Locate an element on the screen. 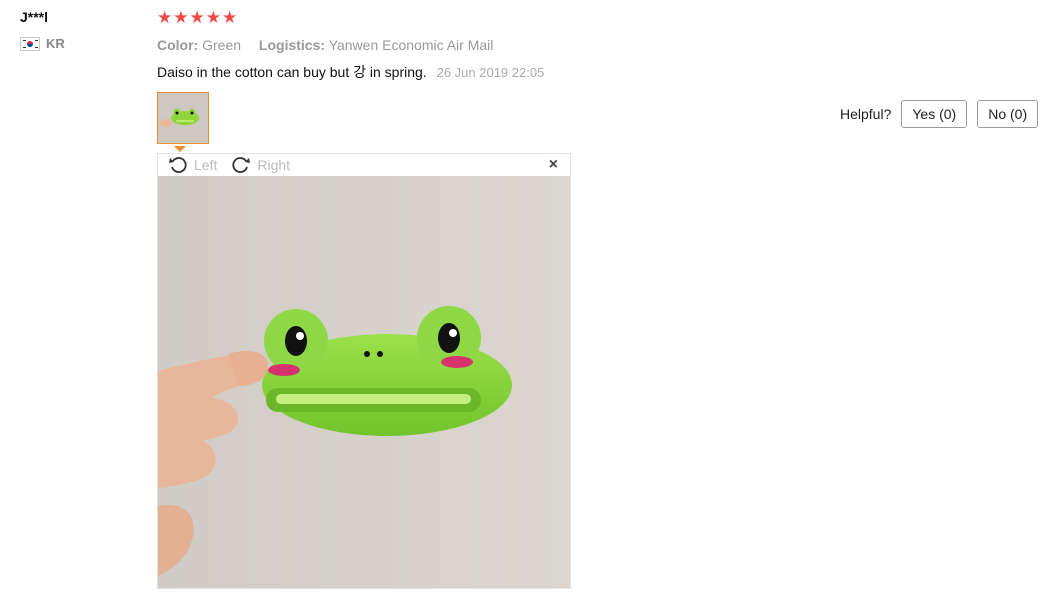 The width and height of the screenshot is (1062, 606). color-label: Color: is located at coordinates (178, 45).